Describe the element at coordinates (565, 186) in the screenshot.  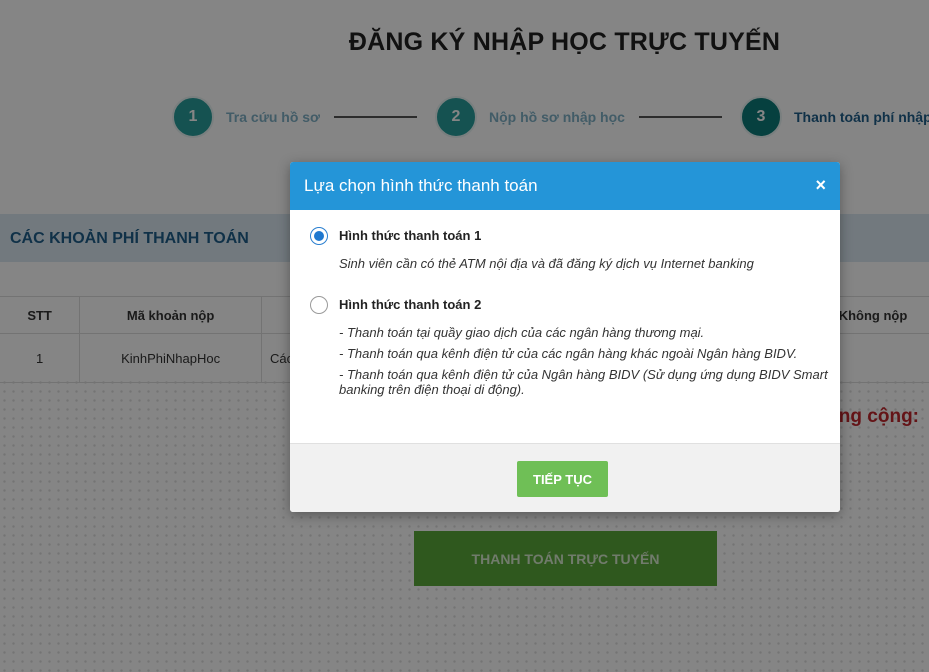
I see `dialog-header: Lựa chọn hình thức thanh toán ×` at that location.